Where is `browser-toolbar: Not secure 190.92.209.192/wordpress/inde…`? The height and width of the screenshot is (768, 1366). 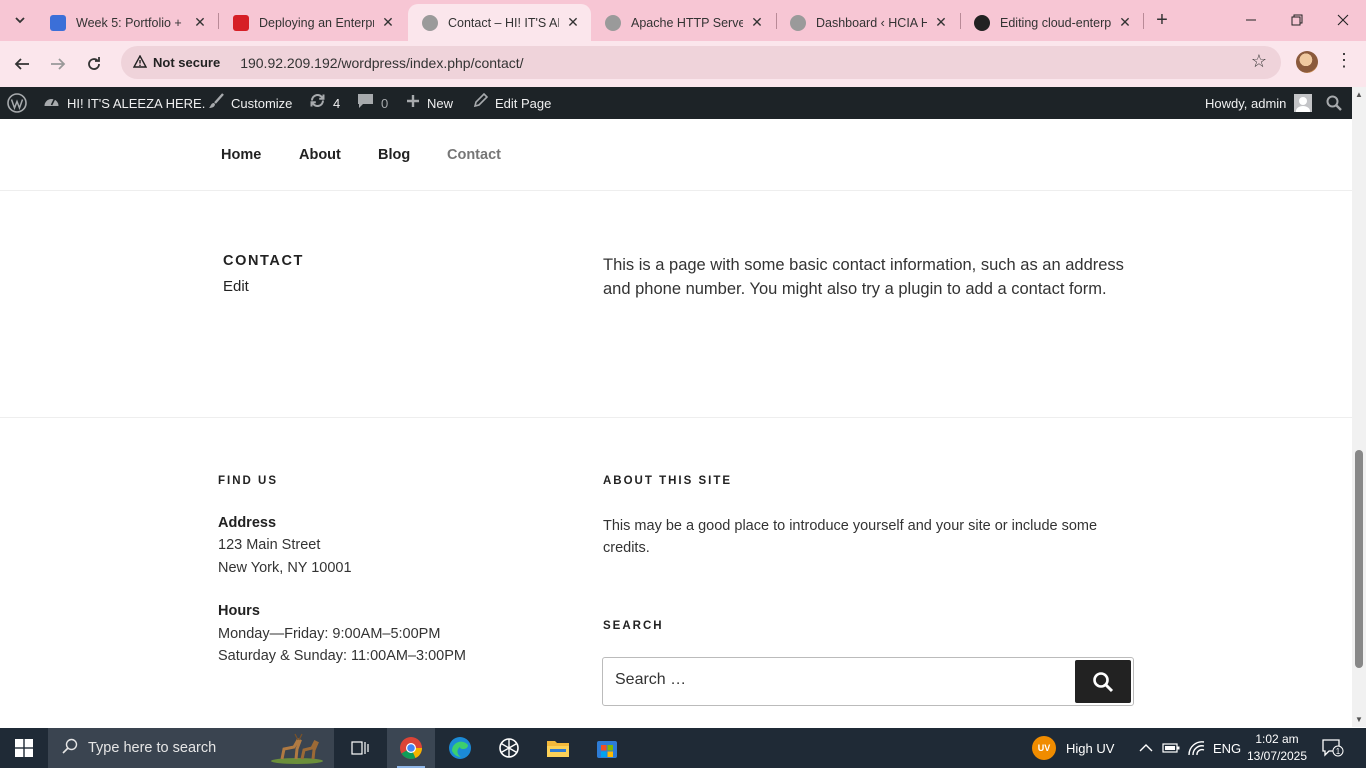 browser-toolbar: Not secure 190.92.209.192/wordpress/inde… is located at coordinates (683, 64).